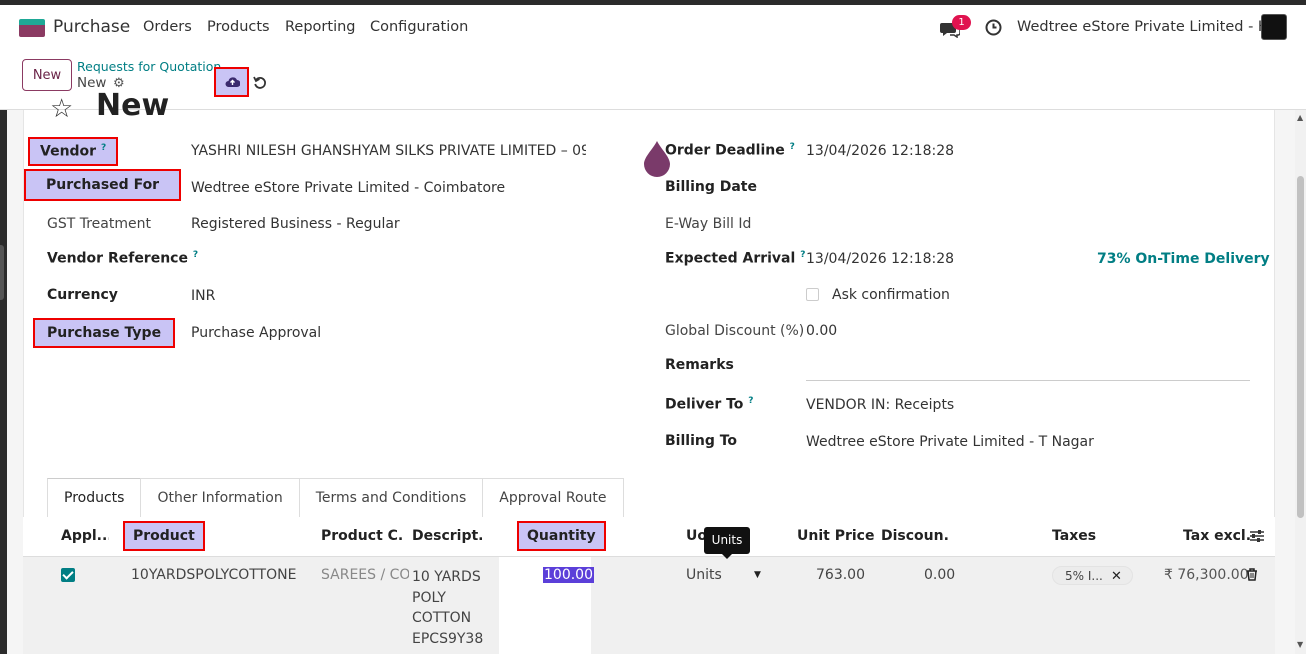  What do you see at coordinates (103, 185) in the screenshot?
I see `purchased-for-label: Purchased For` at bounding box center [103, 185].